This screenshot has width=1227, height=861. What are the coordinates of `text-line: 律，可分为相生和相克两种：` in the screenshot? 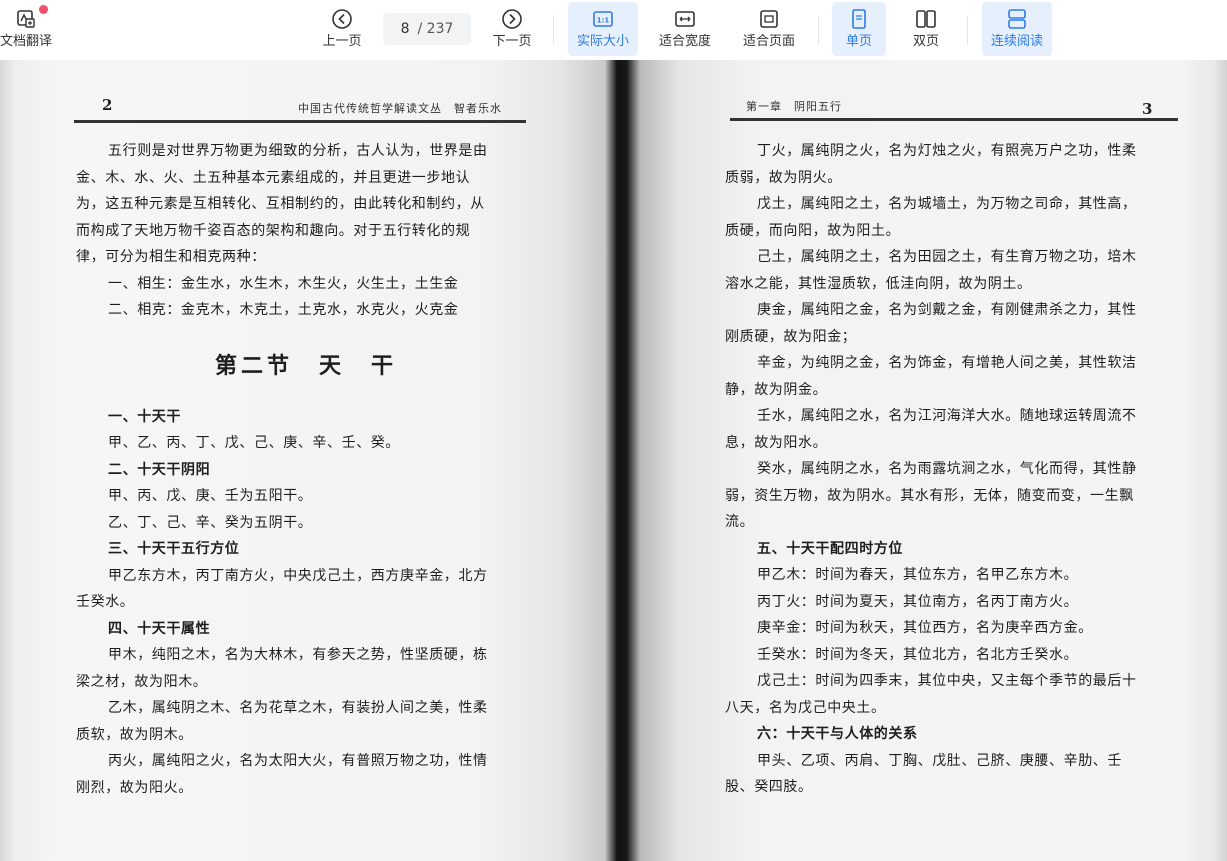 It's located at (171, 257).